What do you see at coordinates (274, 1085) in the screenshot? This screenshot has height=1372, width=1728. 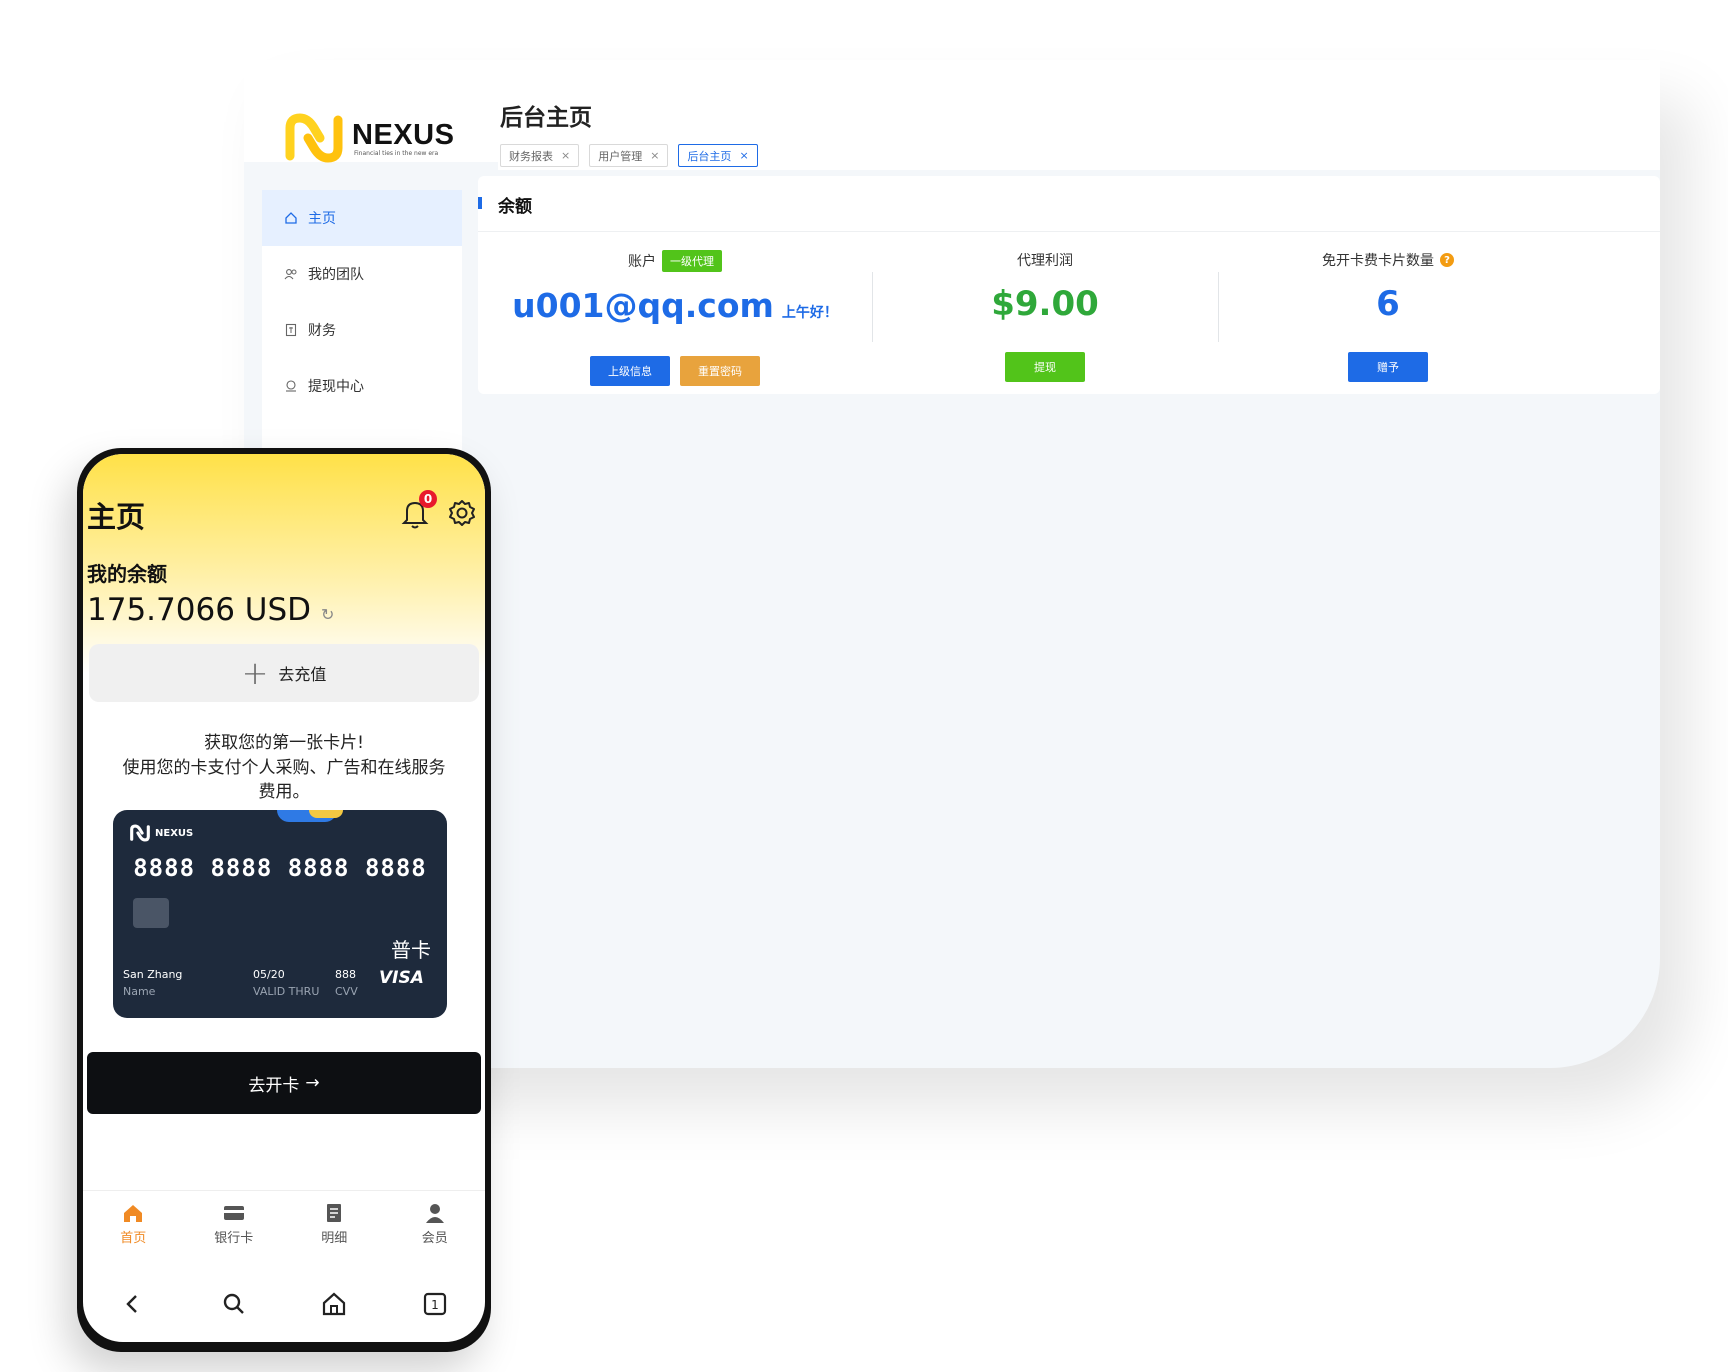 I see `open-card-label: 去开卡` at bounding box center [274, 1085].